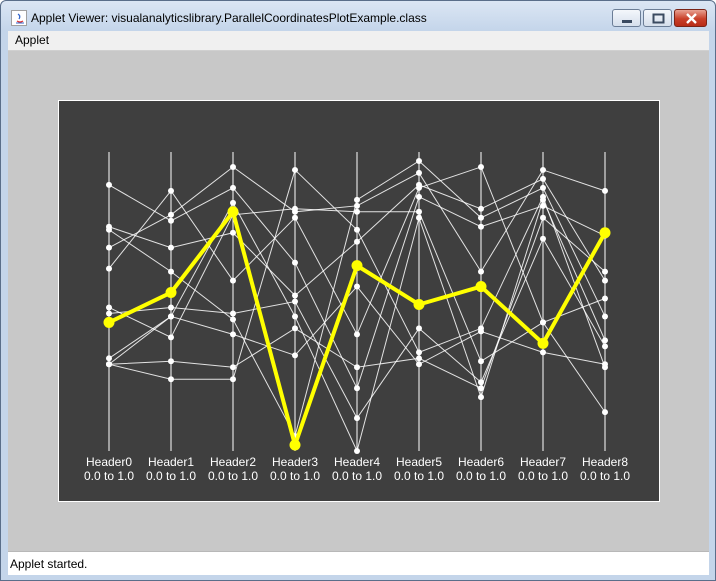 The height and width of the screenshot is (581, 716). Describe the element at coordinates (543, 476) in the screenshot. I see `axis-range-header7: 0.0 to 1.0` at that location.